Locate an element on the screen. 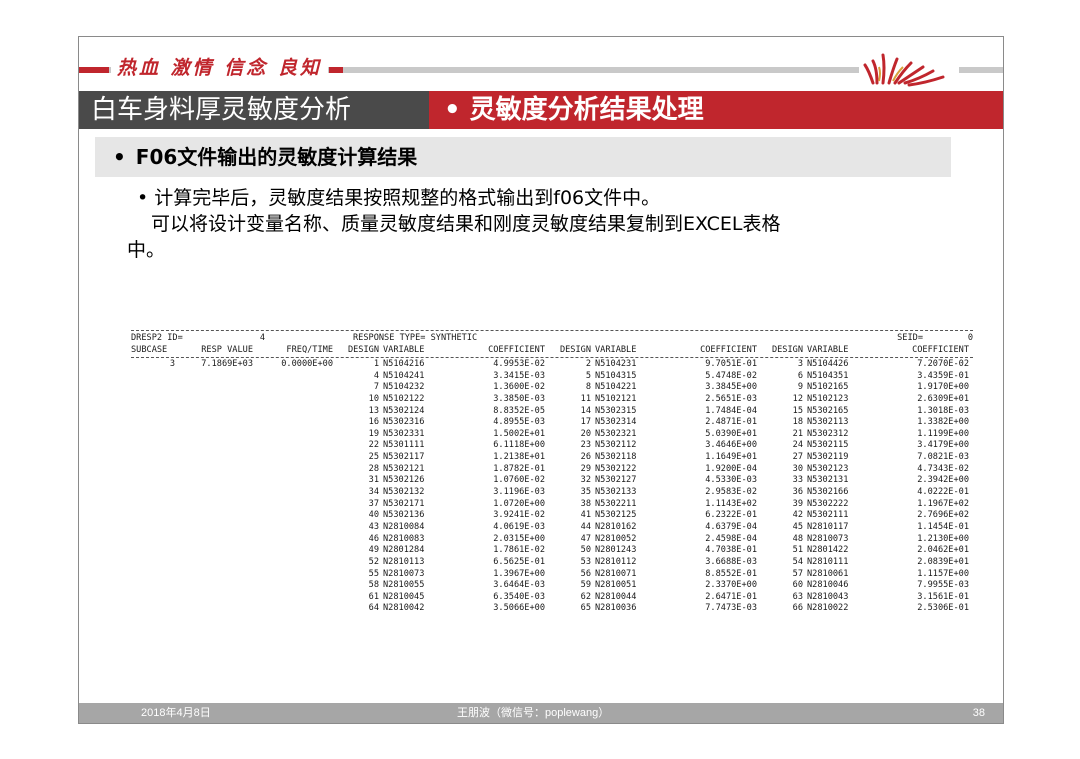 The width and height of the screenshot is (1080, 759). col-variable: VARIABLE is located at coordinates (828, 350).